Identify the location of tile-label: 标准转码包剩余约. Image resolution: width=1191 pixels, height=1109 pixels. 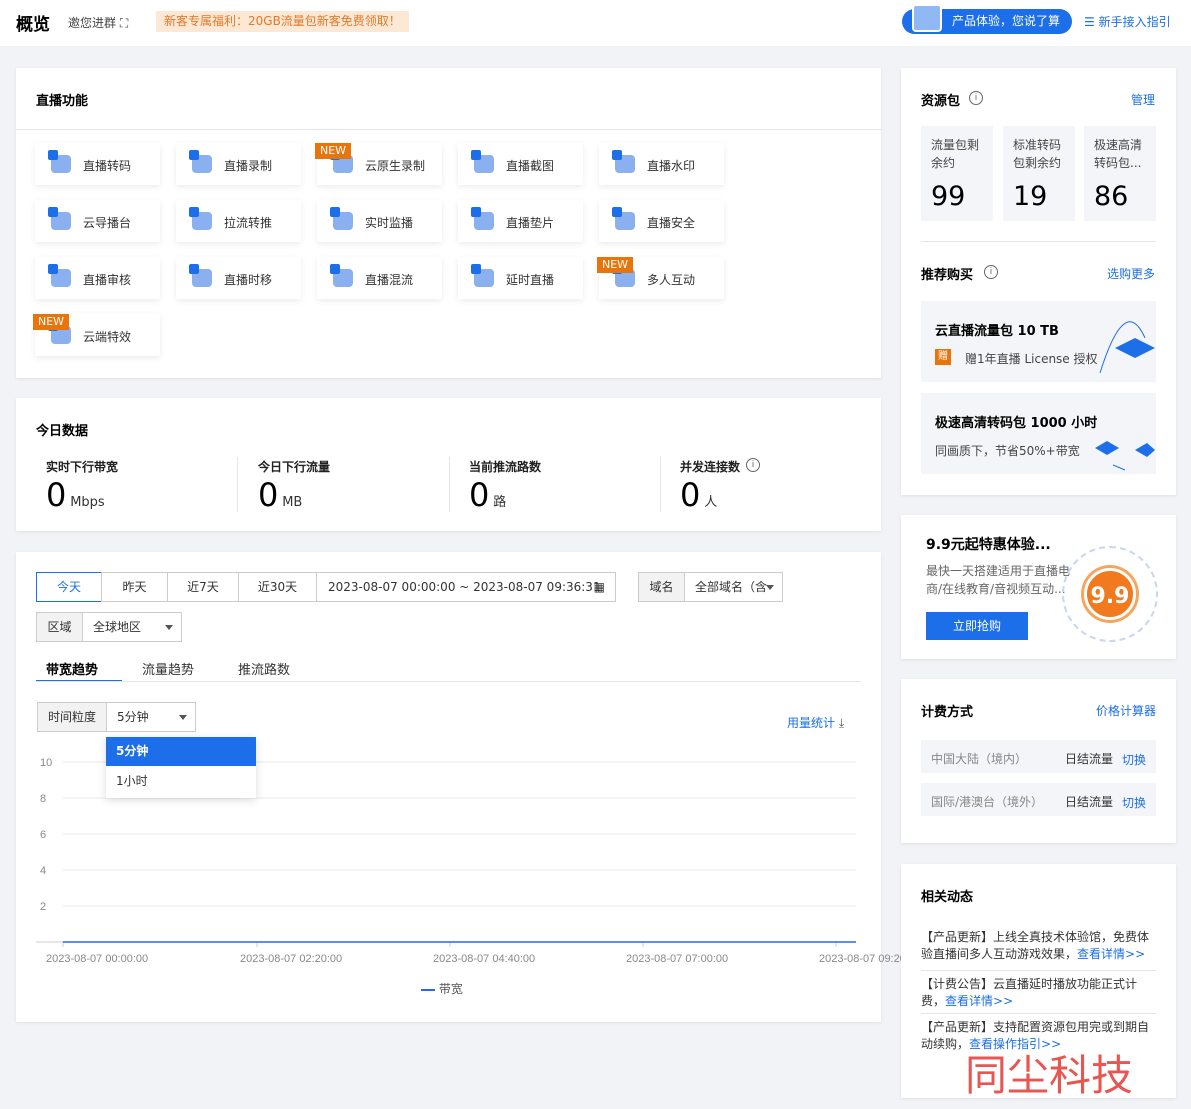
(1037, 154).